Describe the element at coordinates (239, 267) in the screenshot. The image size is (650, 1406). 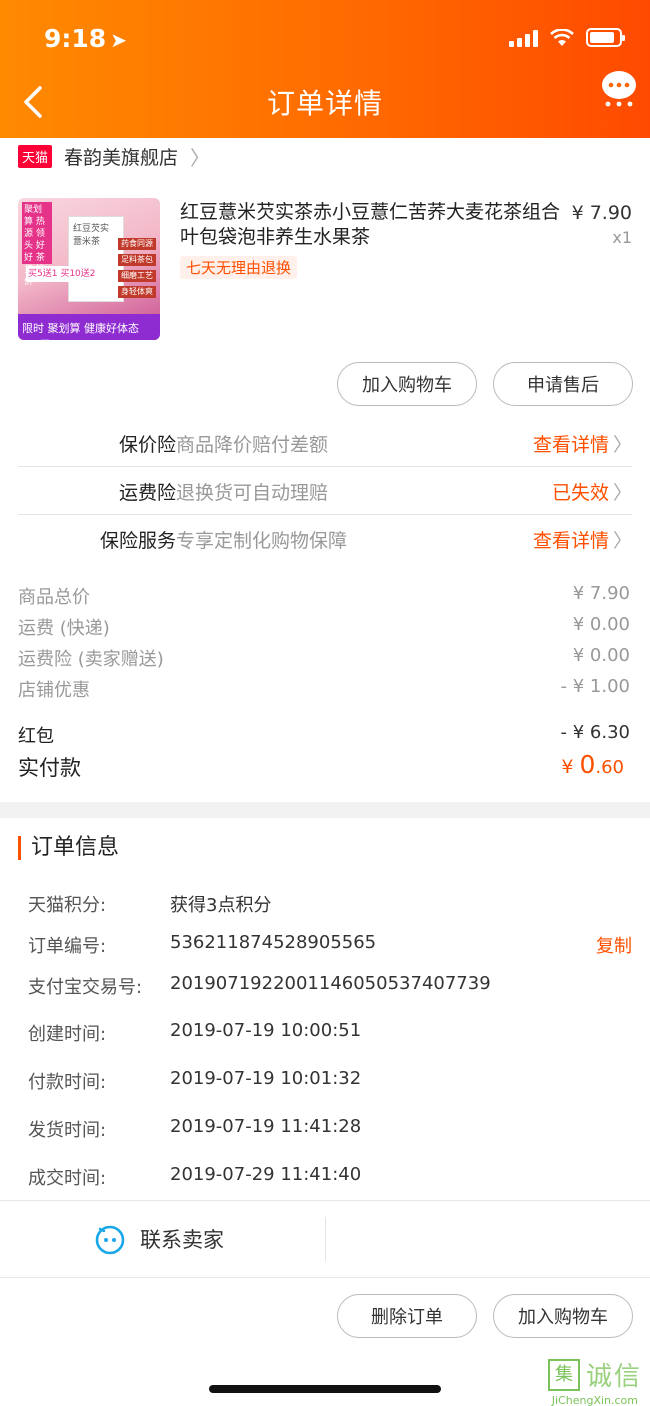
I see `return-policy-tag: 七天无理由退换` at that location.